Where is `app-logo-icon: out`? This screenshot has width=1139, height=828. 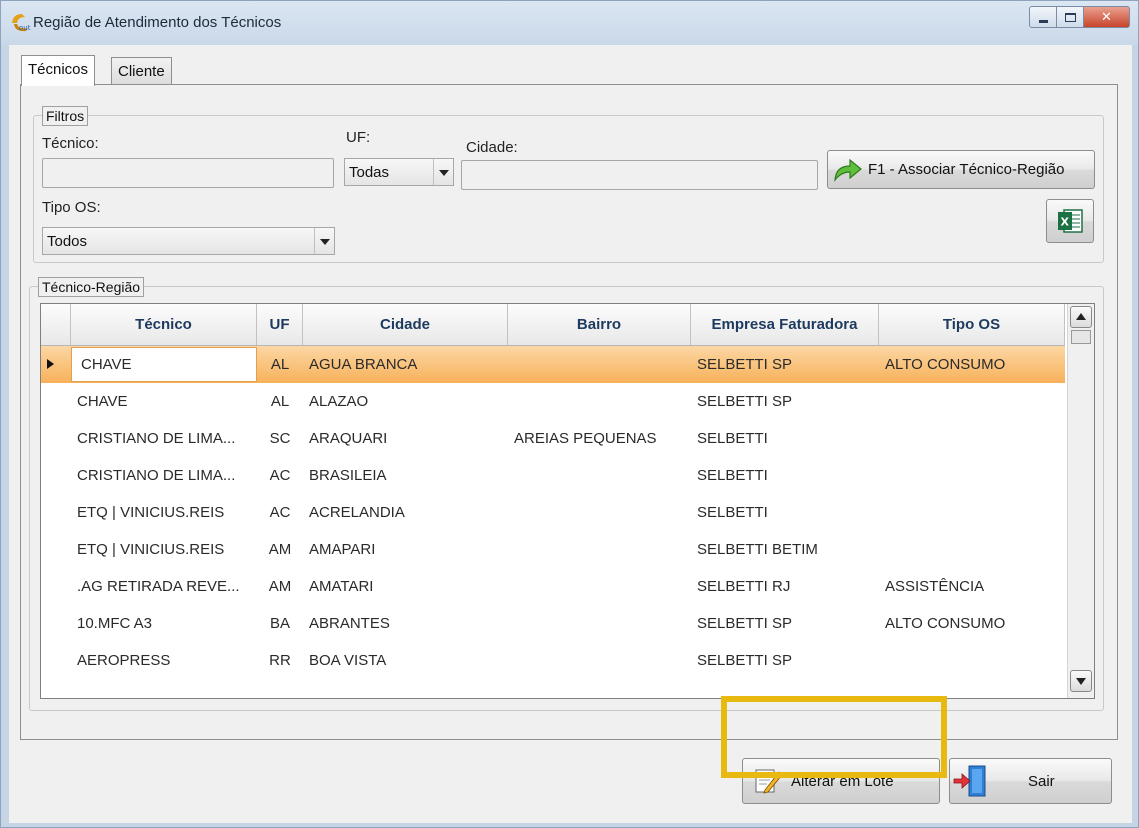
app-logo-icon: out is located at coordinates (21, 23).